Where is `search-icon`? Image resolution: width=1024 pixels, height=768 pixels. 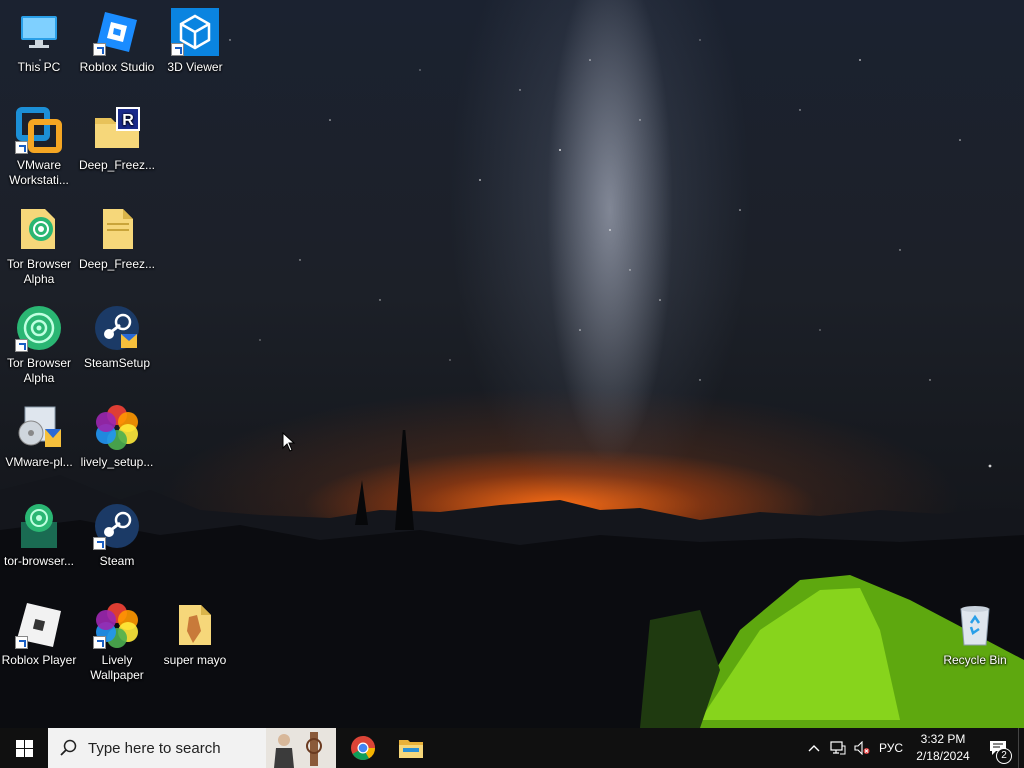 search-icon is located at coordinates (68, 747).